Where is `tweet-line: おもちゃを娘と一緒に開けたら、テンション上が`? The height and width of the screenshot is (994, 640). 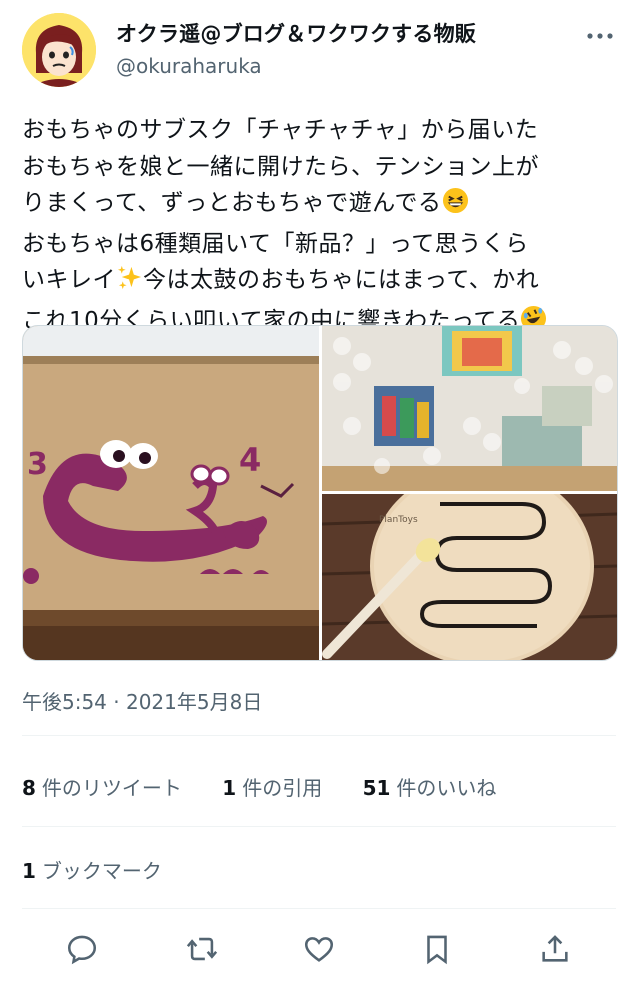 tweet-line: おもちゃを娘と一緒に開けたら、テンション上が is located at coordinates (280, 166).